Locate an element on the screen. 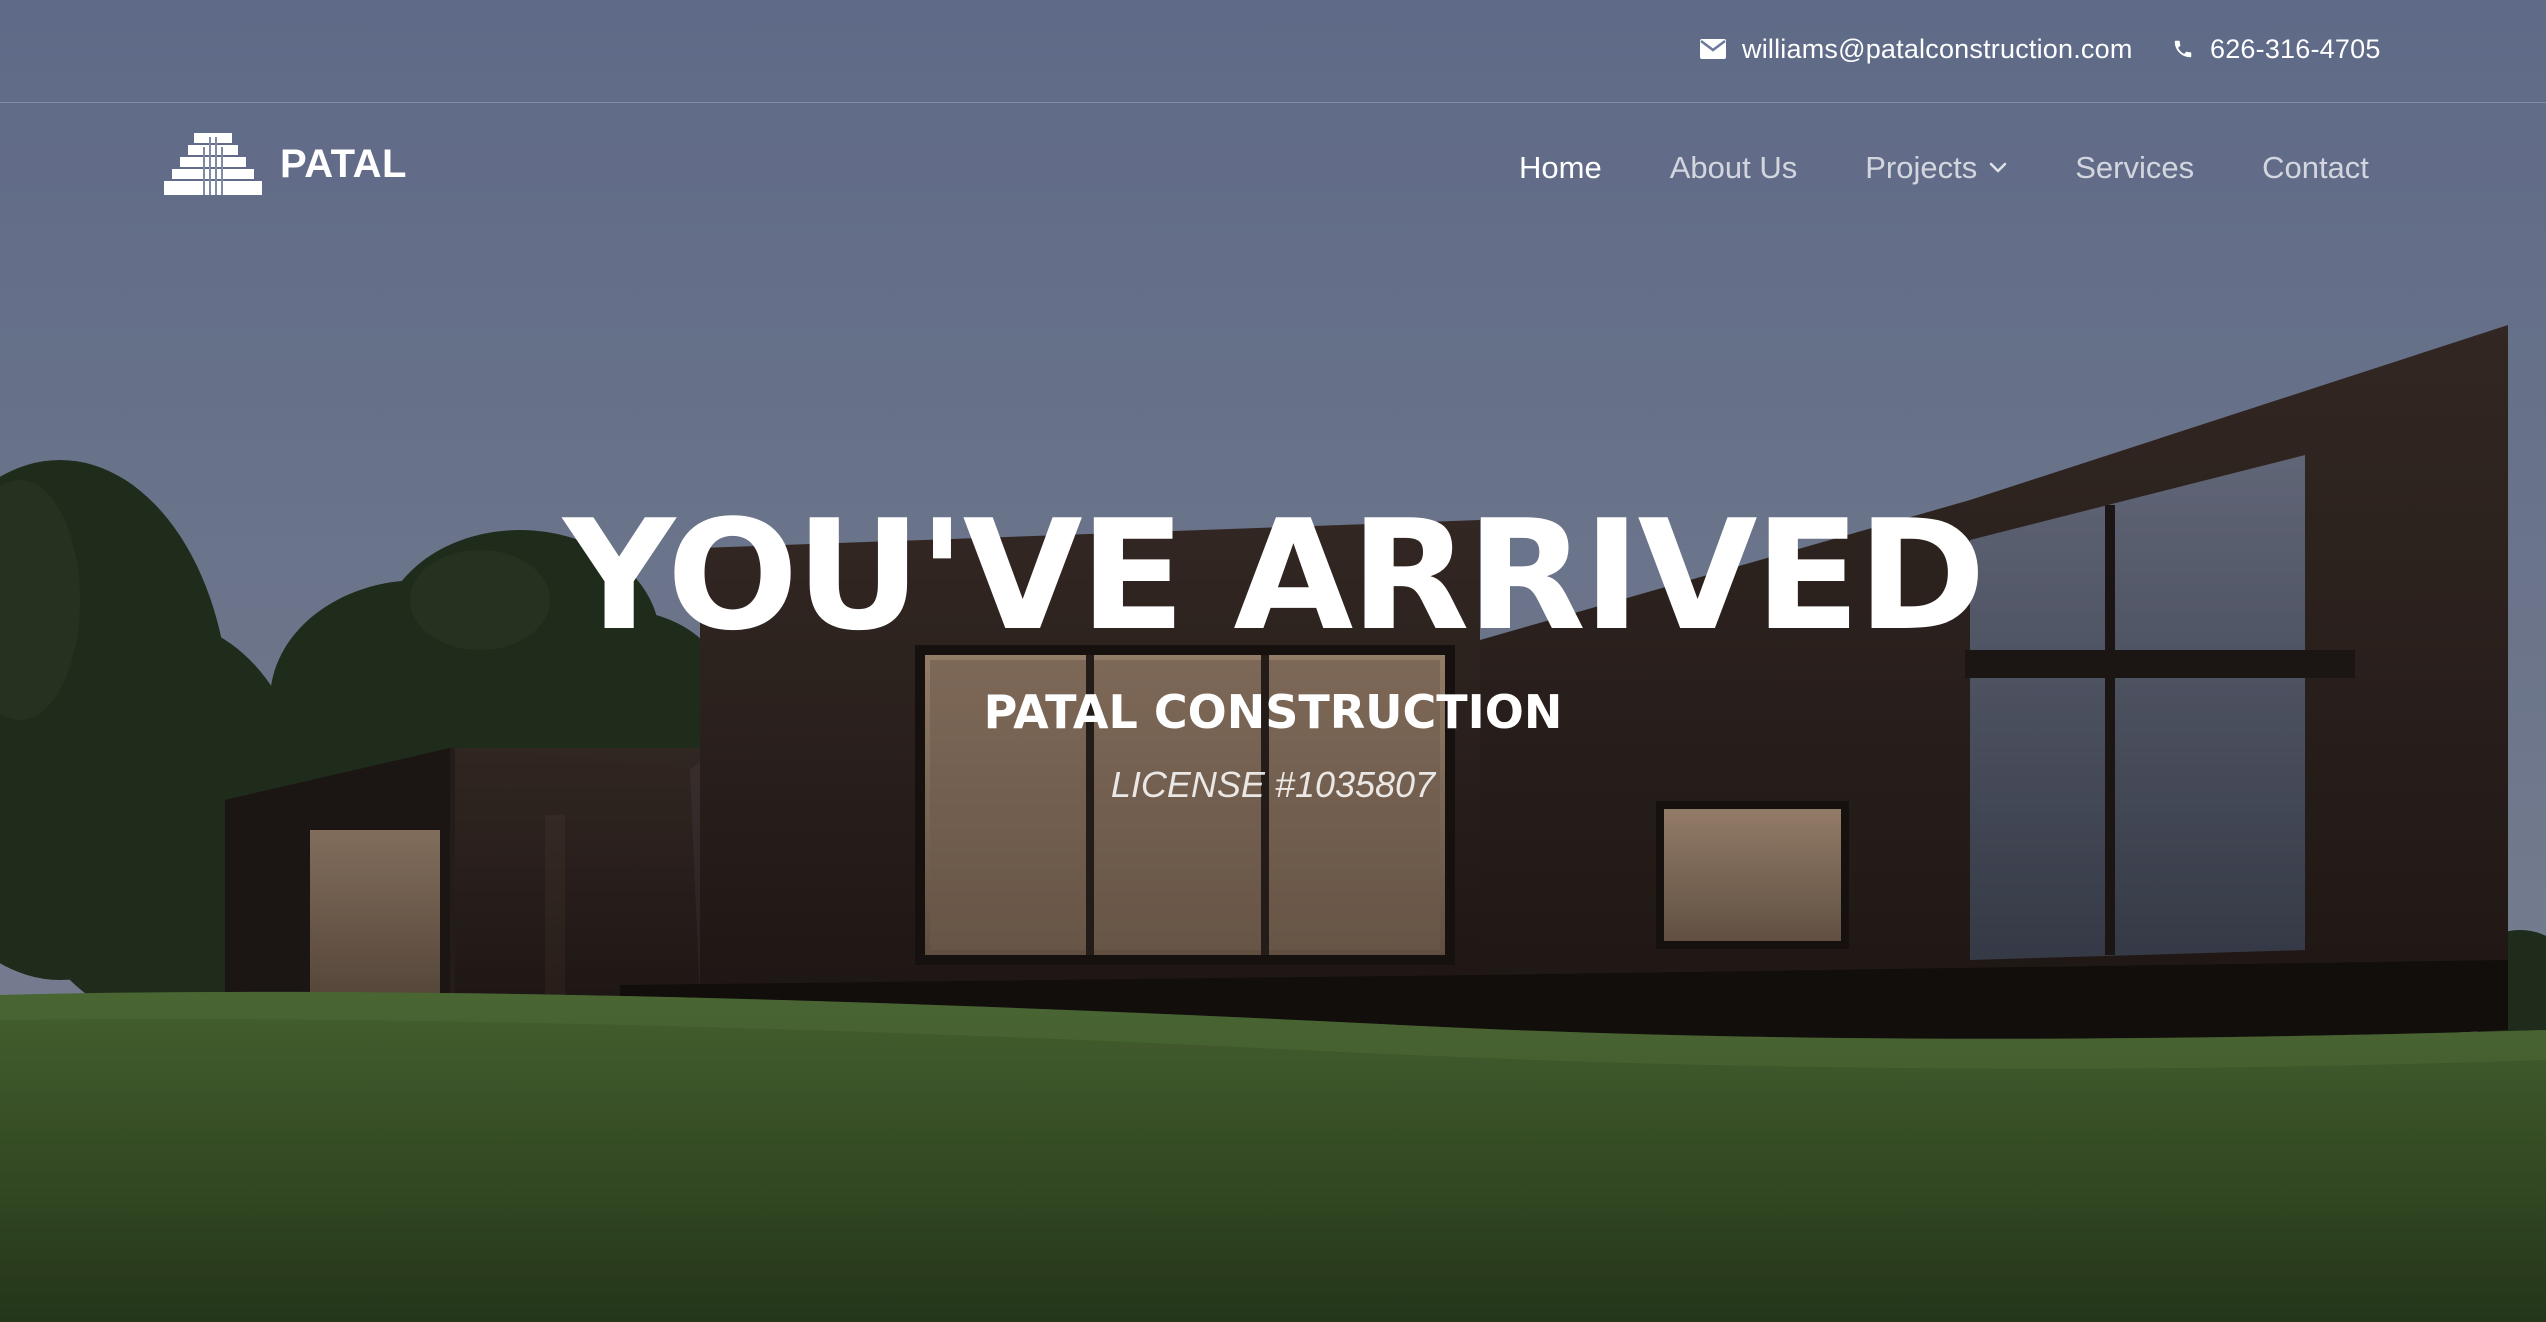  hero-subtitle: PATAL CONSTRUCTION is located at coordinates (1273, 712).